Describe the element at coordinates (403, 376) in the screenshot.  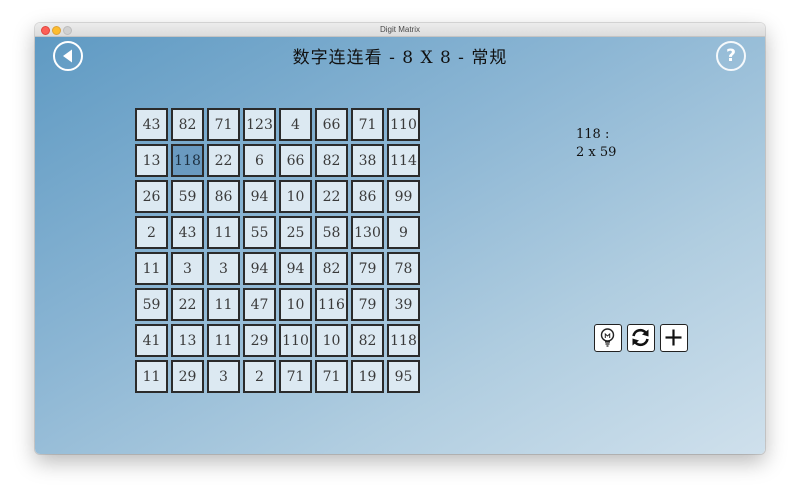
I see `grid-cell: 95` at that location.